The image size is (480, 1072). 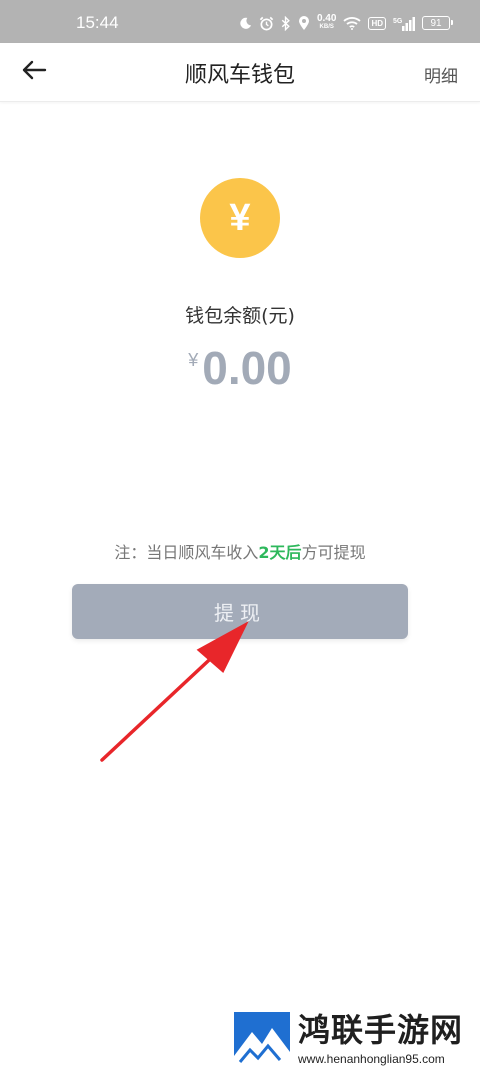 I want to click on net-speed: 0.40 KB/S, so click(x=326, y=22).